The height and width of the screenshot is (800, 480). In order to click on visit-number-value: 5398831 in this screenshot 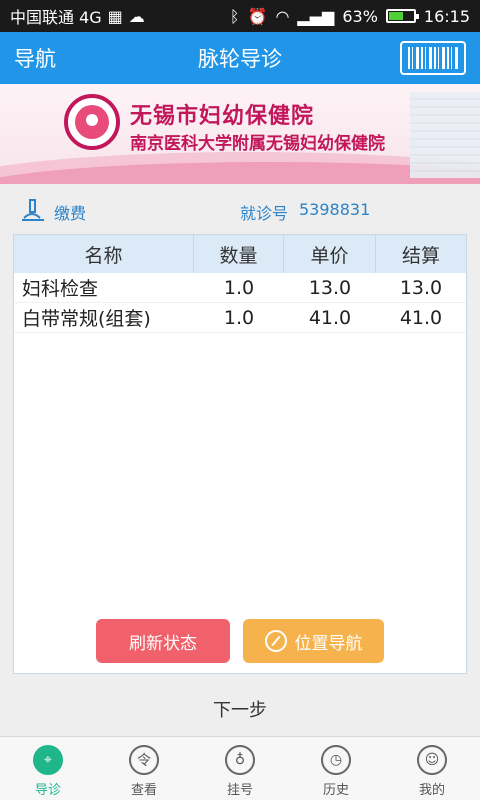, I will do `click(335, 209)`.